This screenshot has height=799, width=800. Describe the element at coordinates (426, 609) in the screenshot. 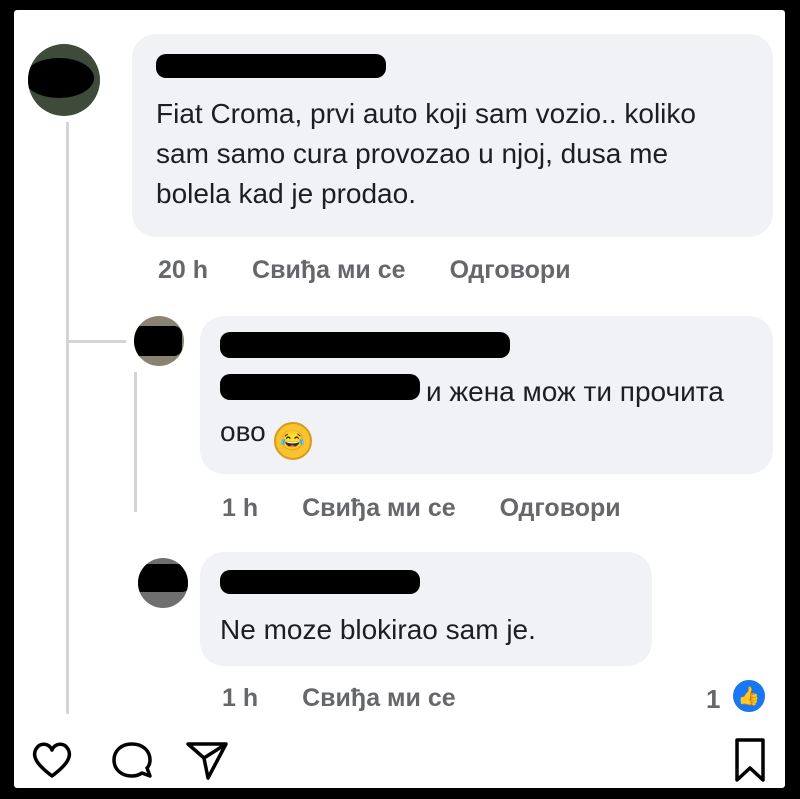

I see `reply-bubble: Ne moze blokirao sam je.` at that location.